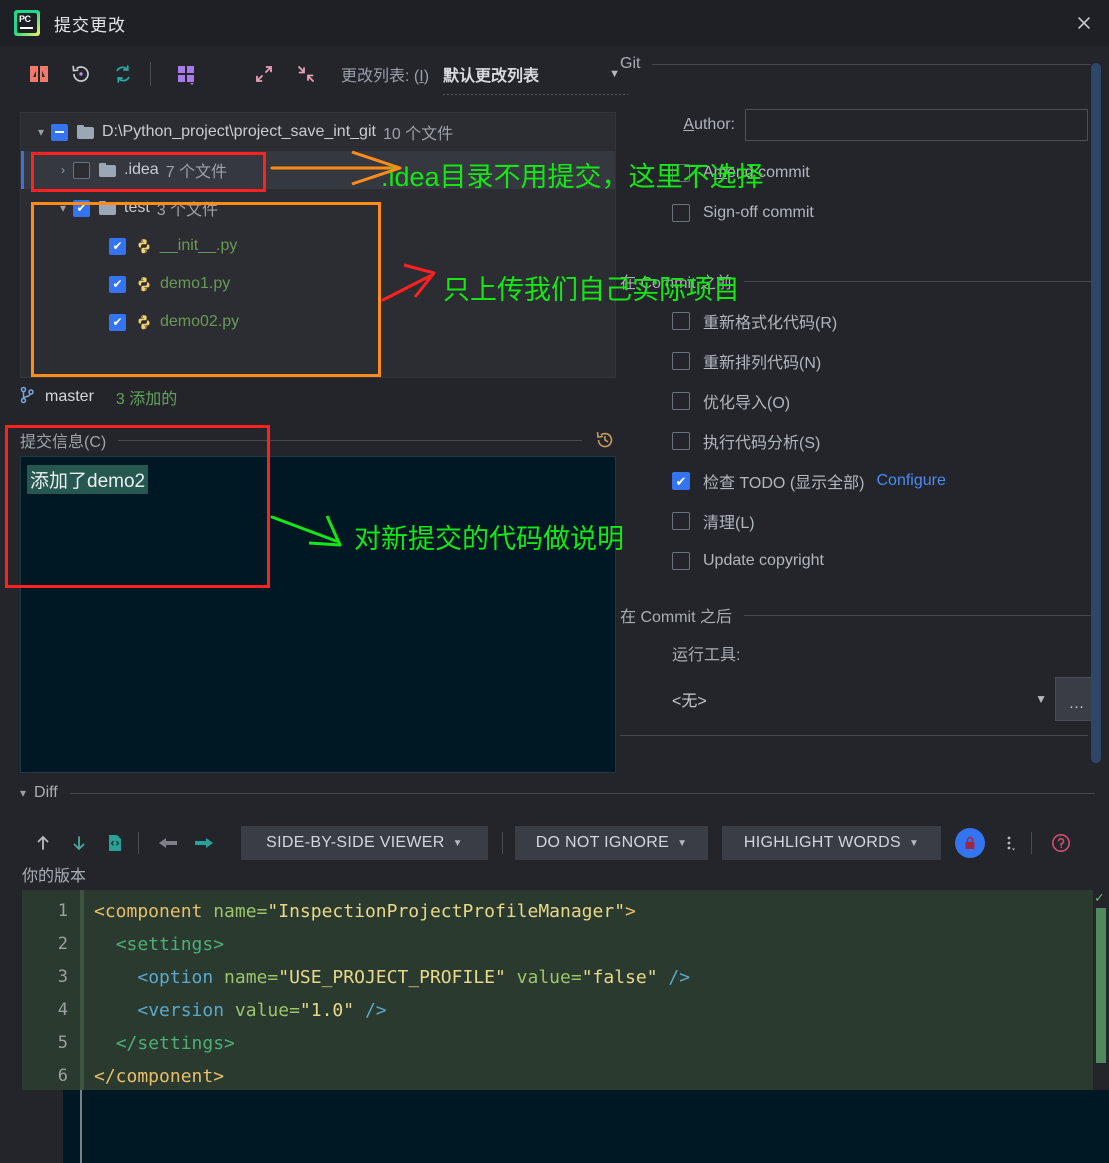 The height and width of the screenshot is (1163, 1109). What do you see at coordinates (864, 213) in the screenshot?
I see `checkbox-signoff-commit: Sign-off commit` at bounding box center [864, 213].